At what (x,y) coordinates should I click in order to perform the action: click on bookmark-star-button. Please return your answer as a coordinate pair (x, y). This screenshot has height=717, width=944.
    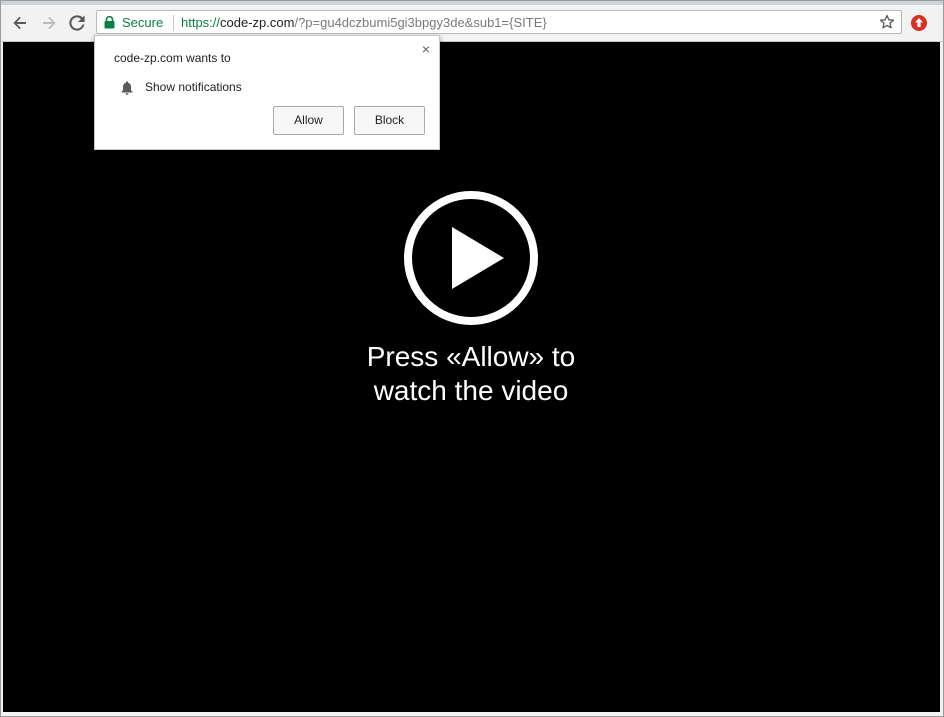
    Looking at the image, I should click on (887, 24).